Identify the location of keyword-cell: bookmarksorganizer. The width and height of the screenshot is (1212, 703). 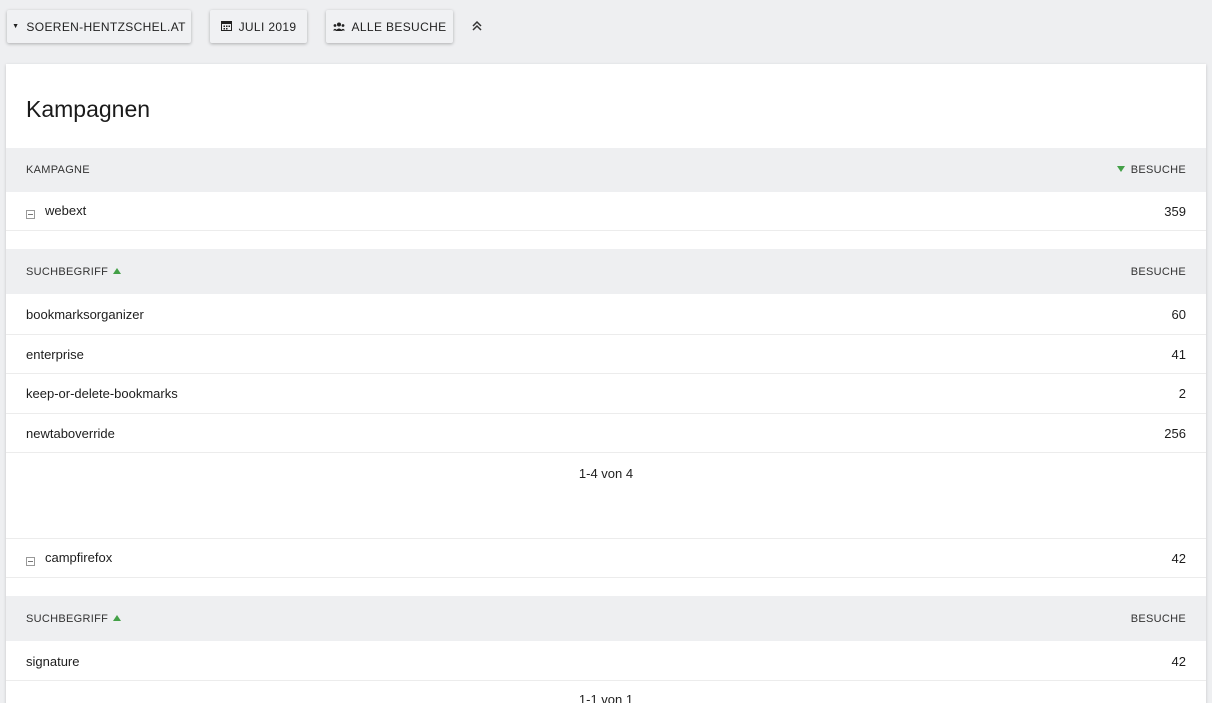
(85, 314).